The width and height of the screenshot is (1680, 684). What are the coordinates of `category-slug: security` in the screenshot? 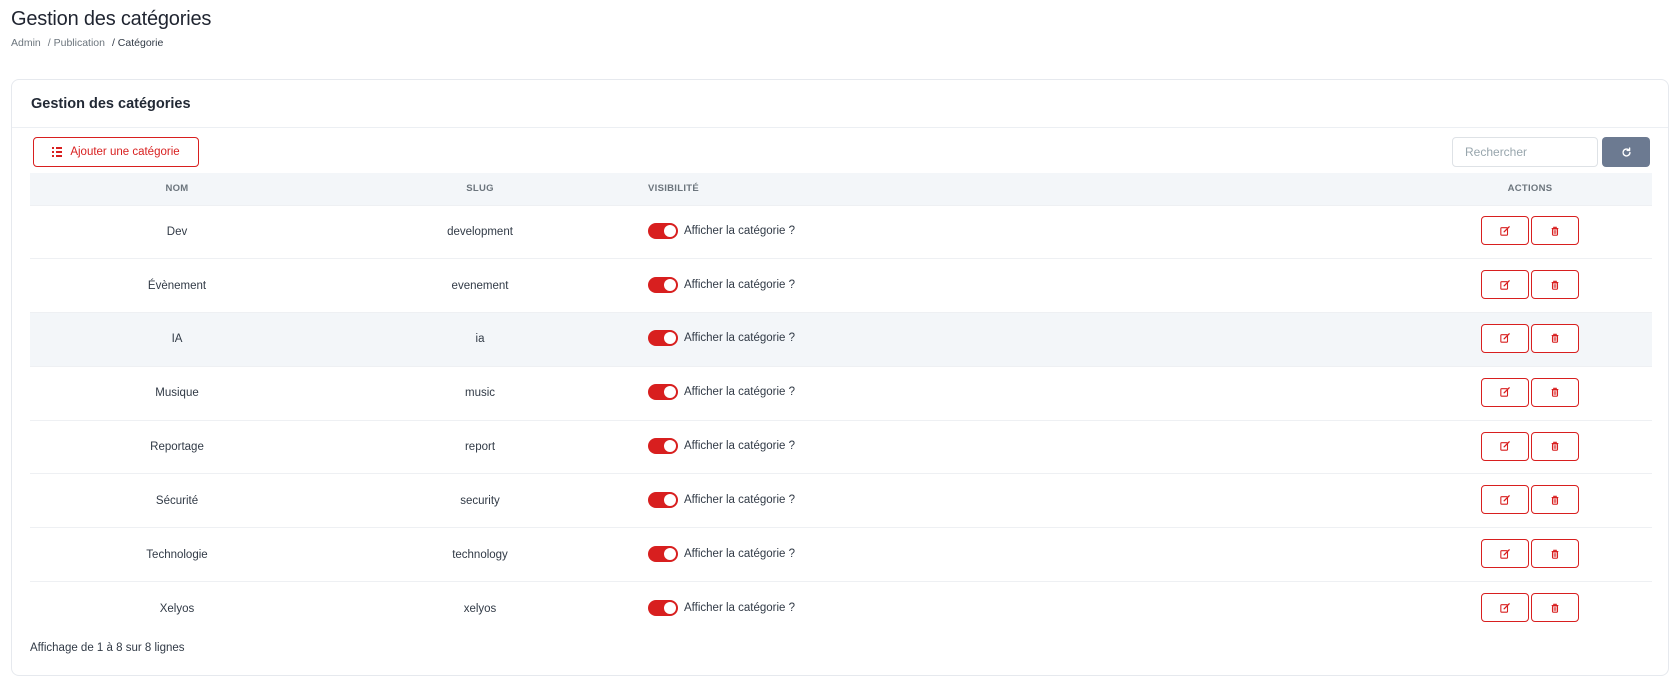 It's located at (480, 500).